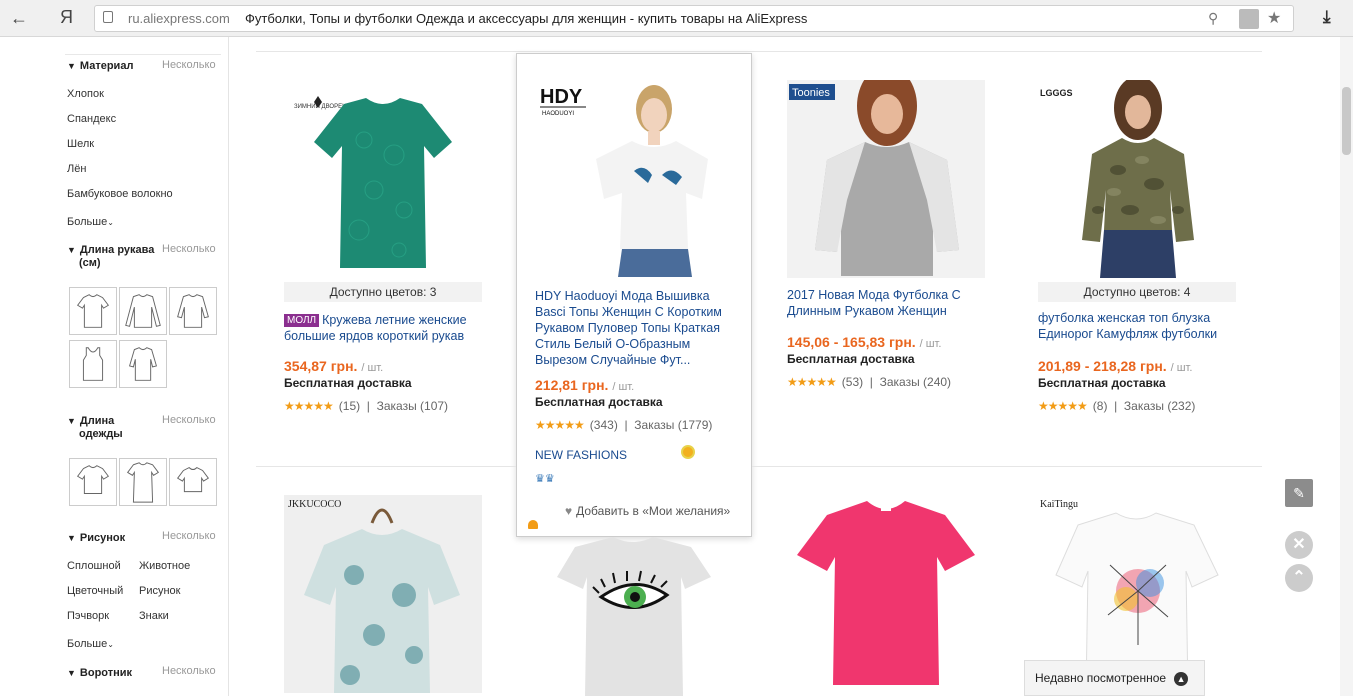  Describe the element at coordinates (635, 178) in the screenshot. I see `hdy-shirt-image: HDY HAODUOYI` at that location.